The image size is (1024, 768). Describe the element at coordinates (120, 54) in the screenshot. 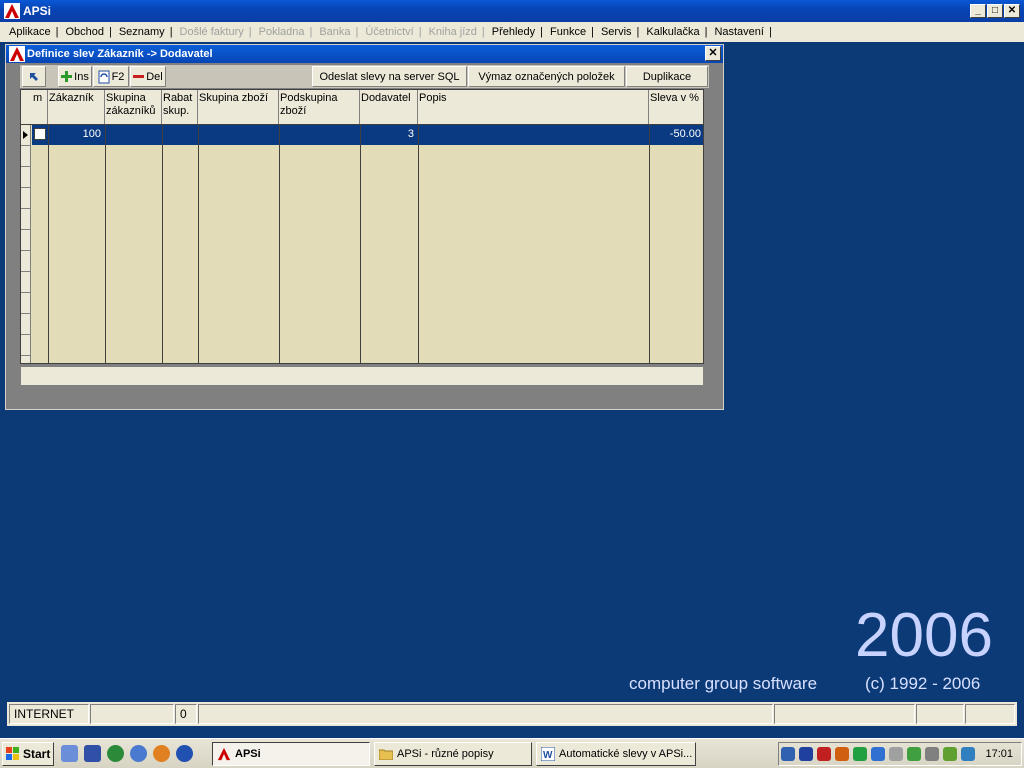

I see `dialog-title: Definice slev Zákazník -> Dodavatel` at that location.